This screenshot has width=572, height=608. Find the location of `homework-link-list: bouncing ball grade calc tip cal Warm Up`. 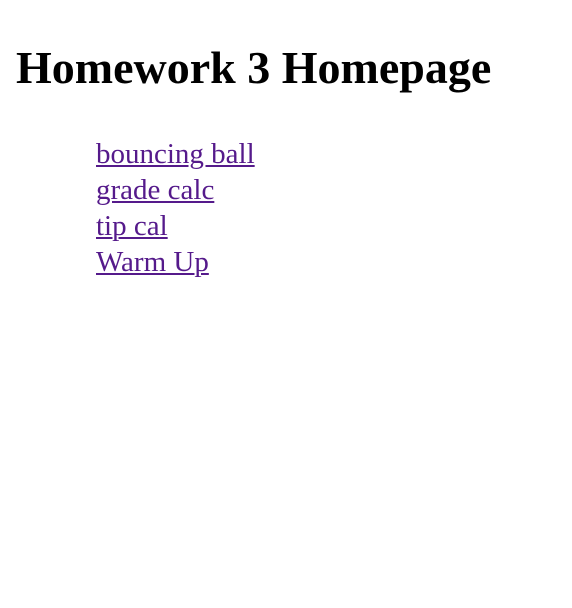

homework-link-list: bouncing ball grade calc tip cal Warm Up is located at coordinates (175, 208).